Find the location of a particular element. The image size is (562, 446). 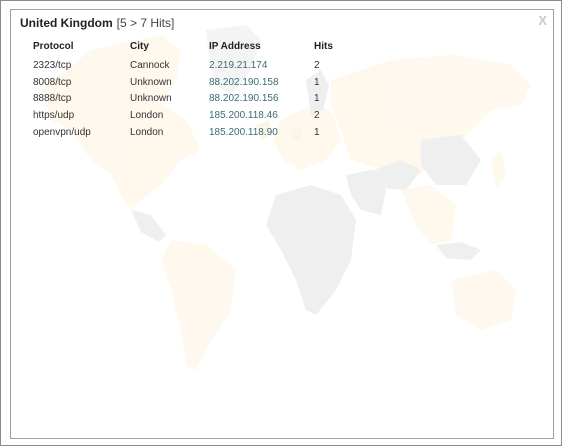

cell-ip-address: 185.200.118.90 is located at coordinates (243, 133).